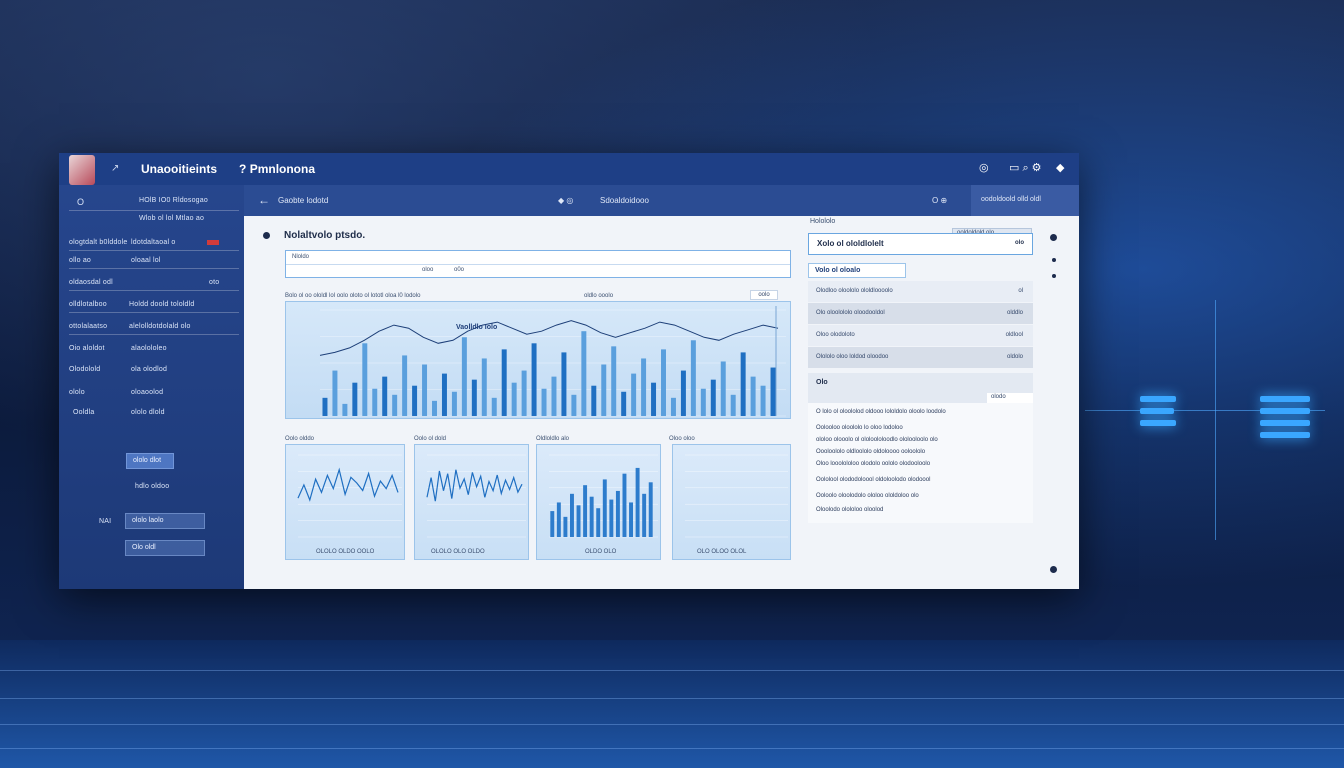 This screenshot has width=1344, height=768. I want to click on details-top-label: Holololo, so click(823, 221).